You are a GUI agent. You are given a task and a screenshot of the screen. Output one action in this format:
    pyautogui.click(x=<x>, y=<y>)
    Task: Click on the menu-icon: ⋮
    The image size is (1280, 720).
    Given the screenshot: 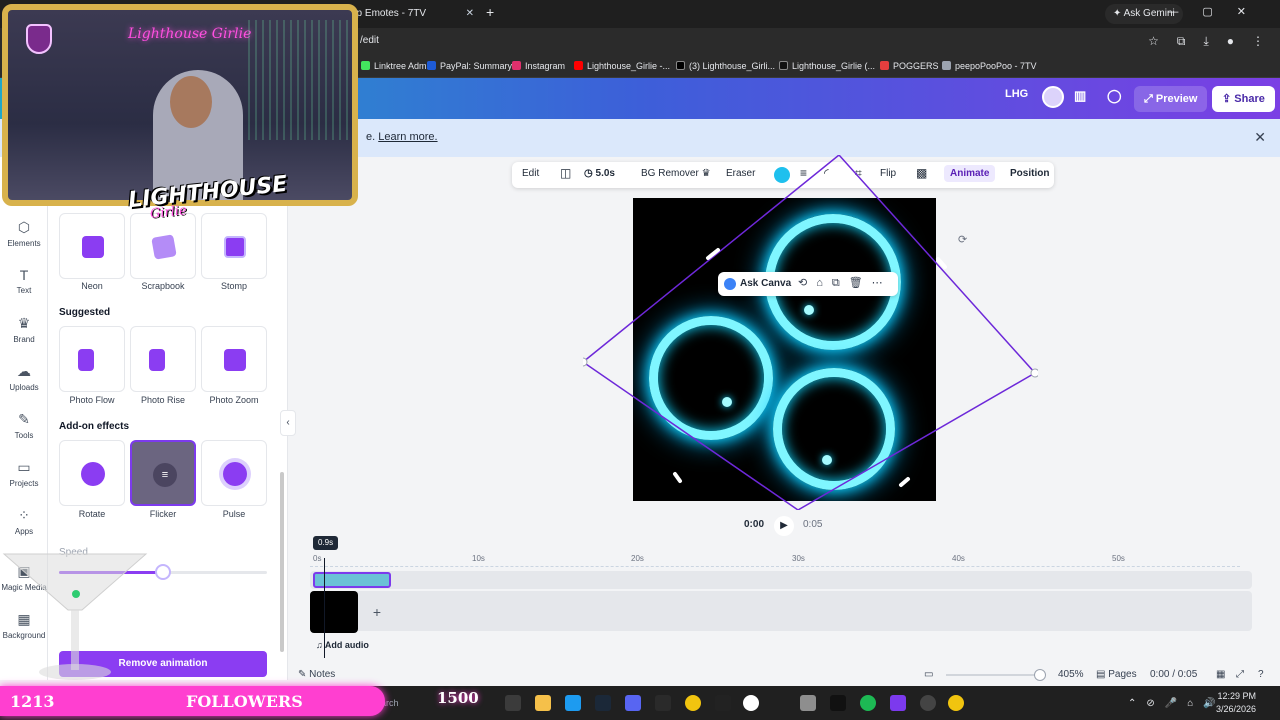 What is the action you would take?
    pyautogui.click(x=1258, y=41)
    